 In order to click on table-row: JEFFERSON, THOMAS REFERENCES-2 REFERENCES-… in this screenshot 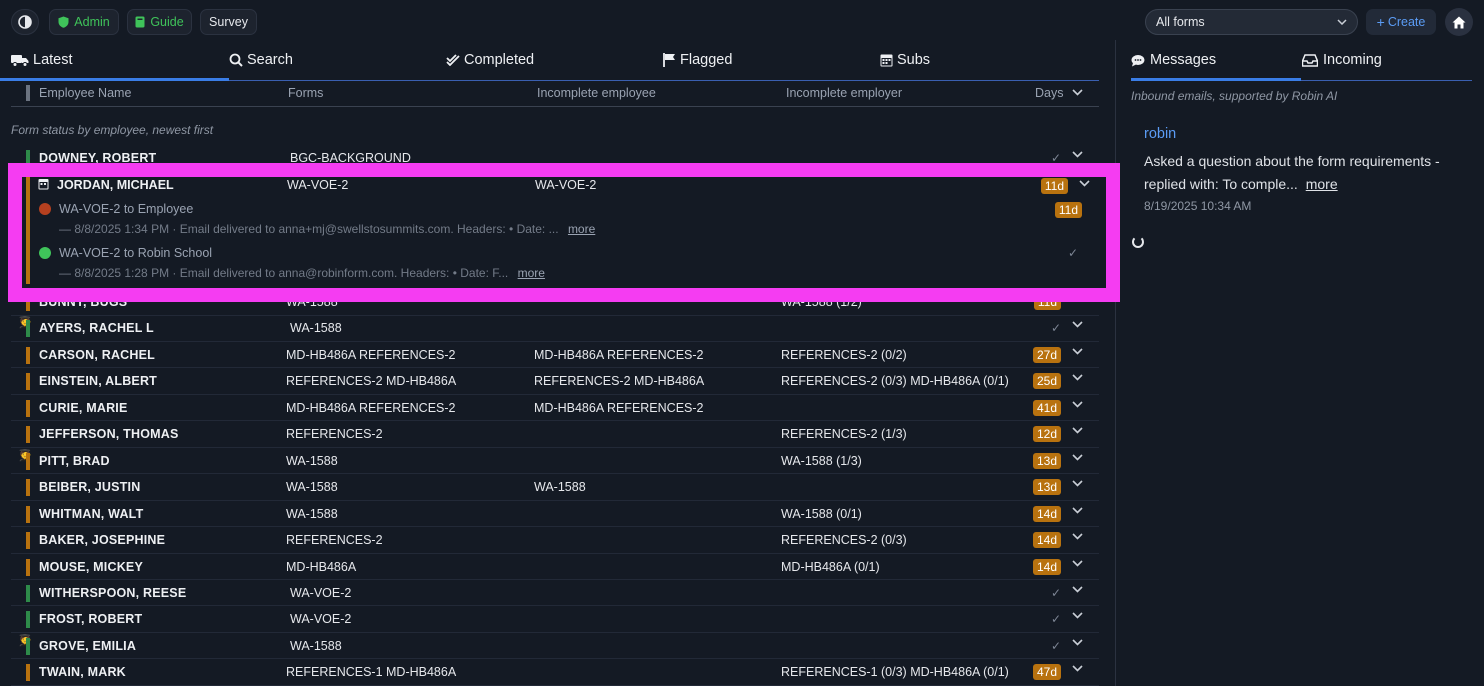, I will do `click(555, 434)`.